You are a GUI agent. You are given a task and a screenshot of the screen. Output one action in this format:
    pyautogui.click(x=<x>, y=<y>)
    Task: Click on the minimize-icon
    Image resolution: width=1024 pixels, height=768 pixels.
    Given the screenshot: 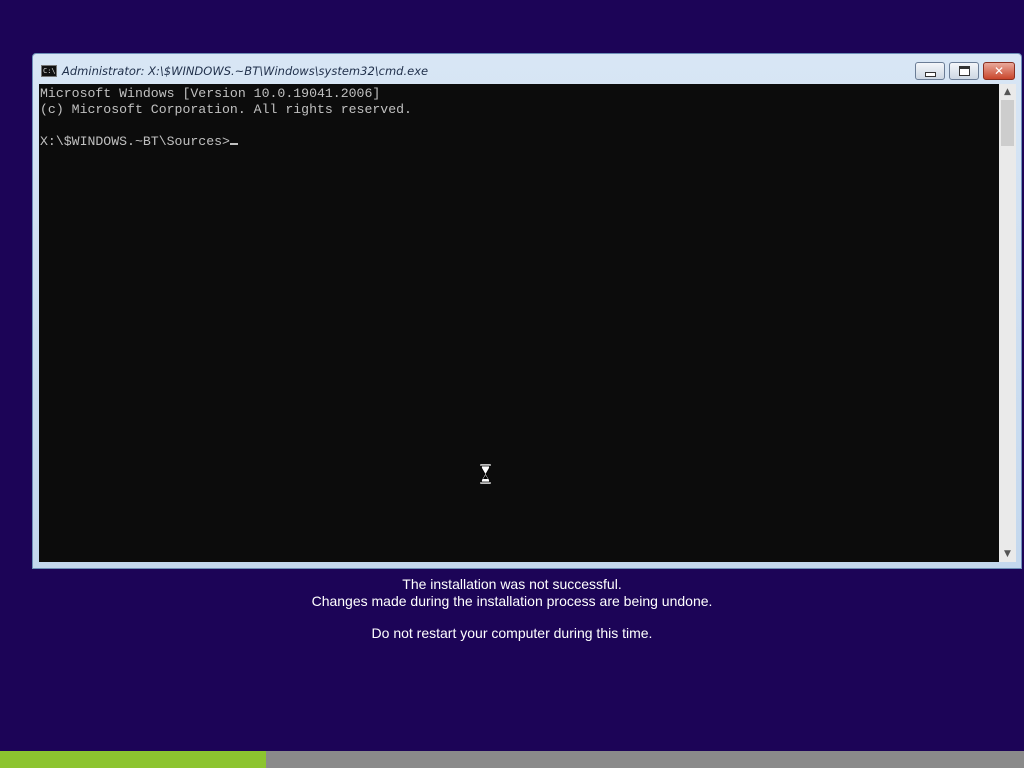 What is the action you would take?
    pyautogui.click(x=930, y=74)
    